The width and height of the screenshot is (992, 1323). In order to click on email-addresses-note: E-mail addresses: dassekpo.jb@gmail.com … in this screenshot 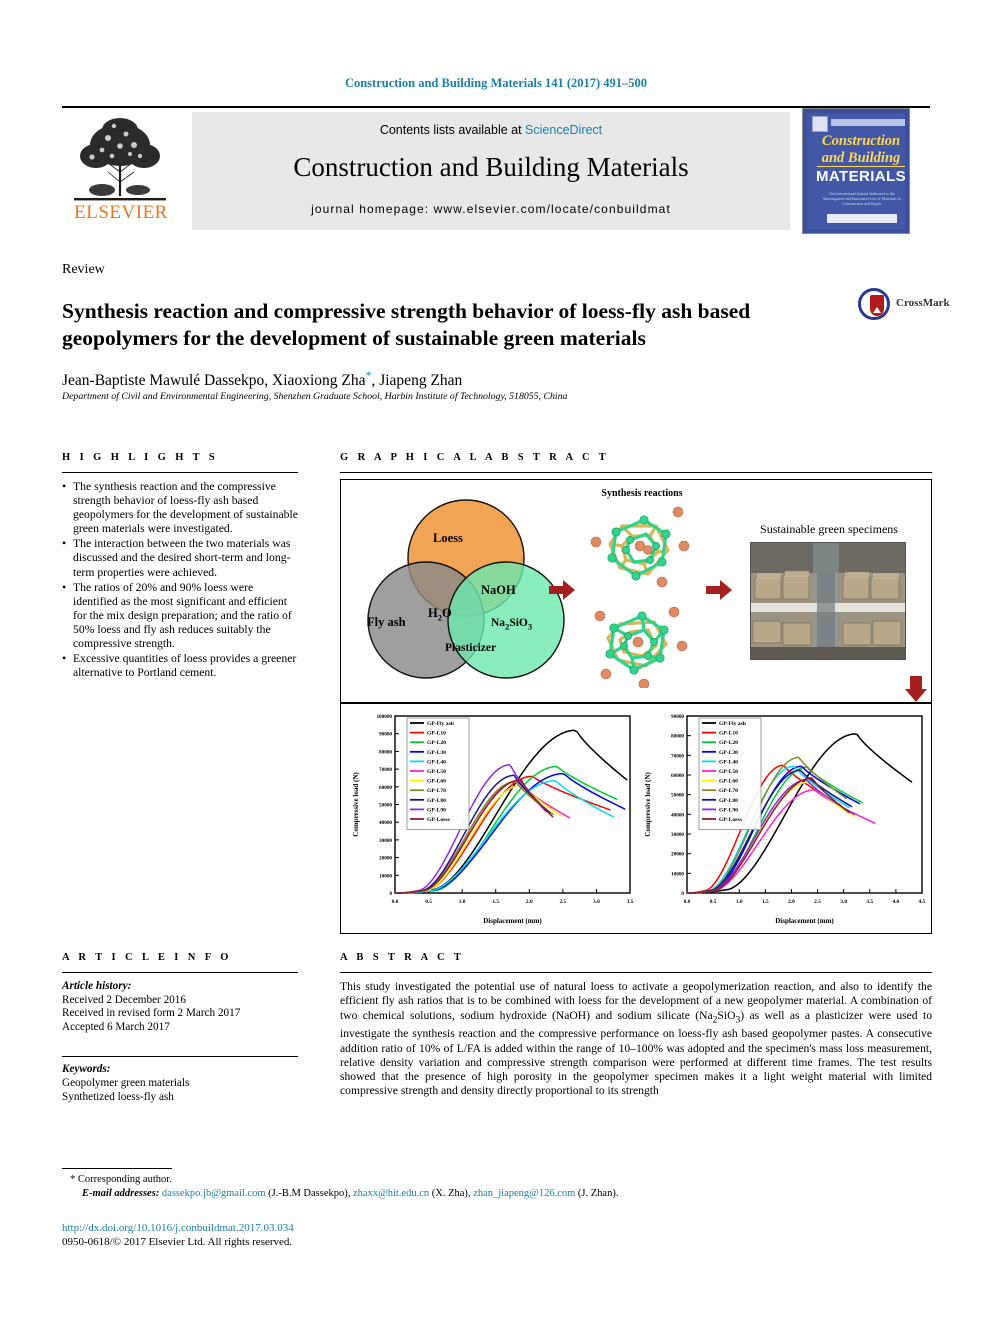, I will do `click(350, 1193)`.